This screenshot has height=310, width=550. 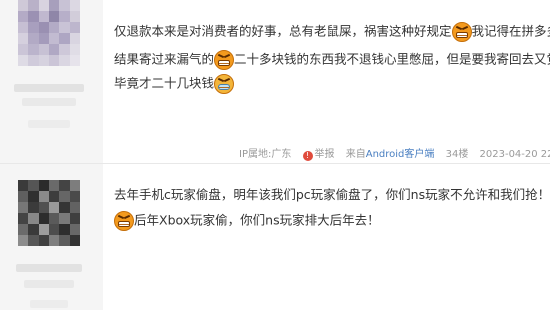 I want to click on post-time: 2023-04-20 22:43, so click(x=514, y=154).